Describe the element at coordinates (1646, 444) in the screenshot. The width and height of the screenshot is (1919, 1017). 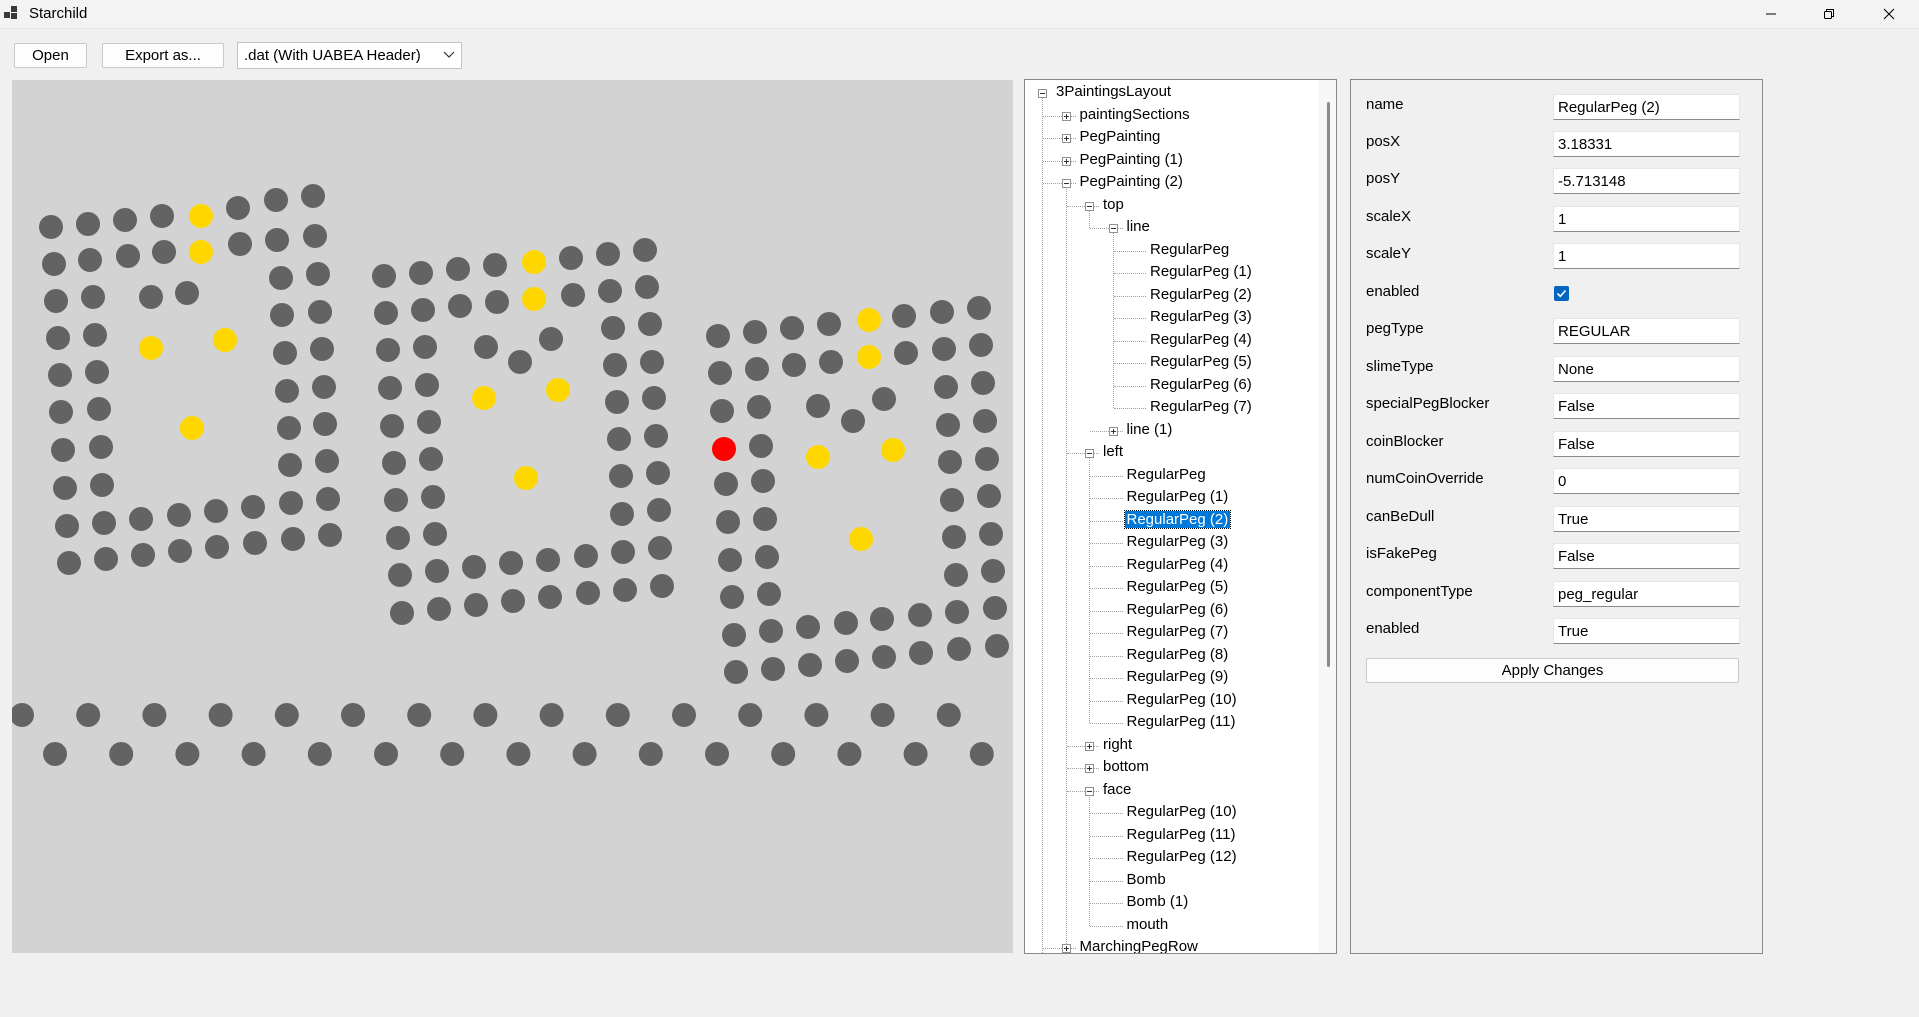
I see `coinblocker-field` at that location.